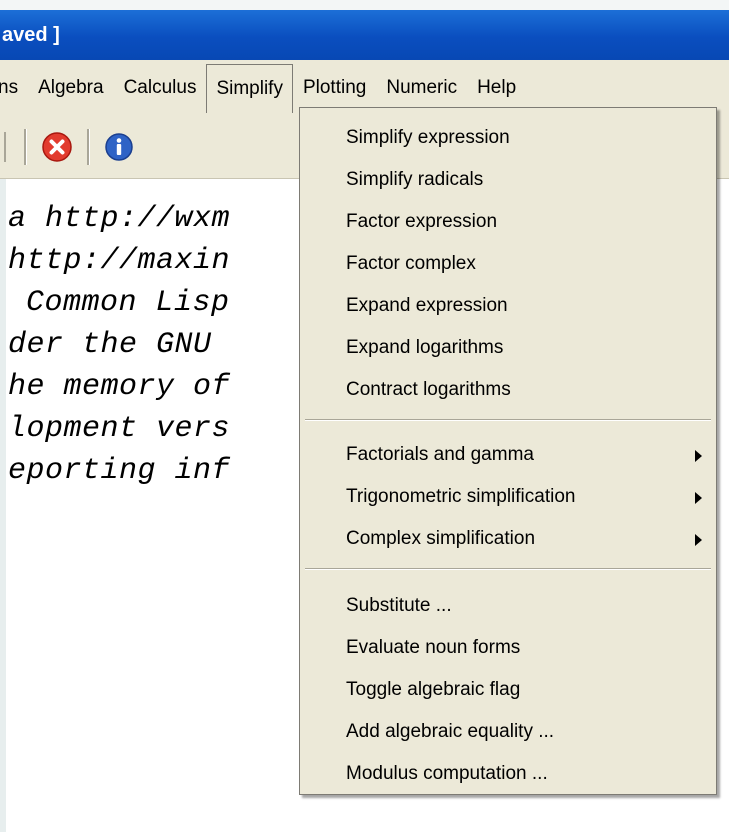 The image size is (729, 832). What do you see at coordinates (496, 88) in the screenshot?
I see `menu-help: Help` at bounding box center [496, 88].